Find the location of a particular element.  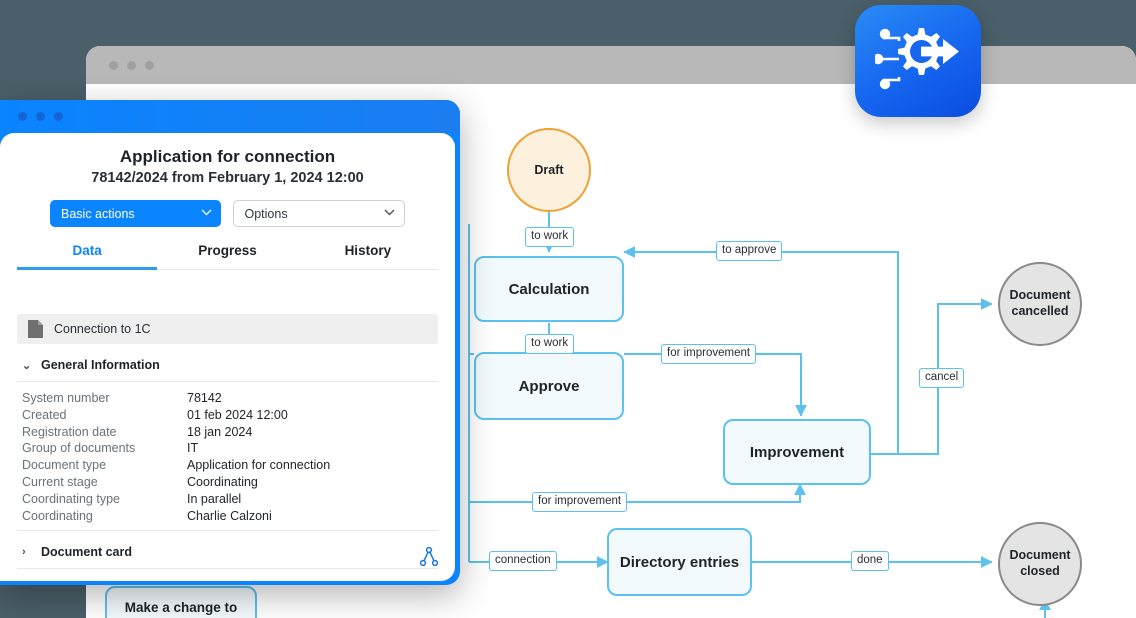

attachment-row: Connection to 1C is located at coordinates (227, 329).